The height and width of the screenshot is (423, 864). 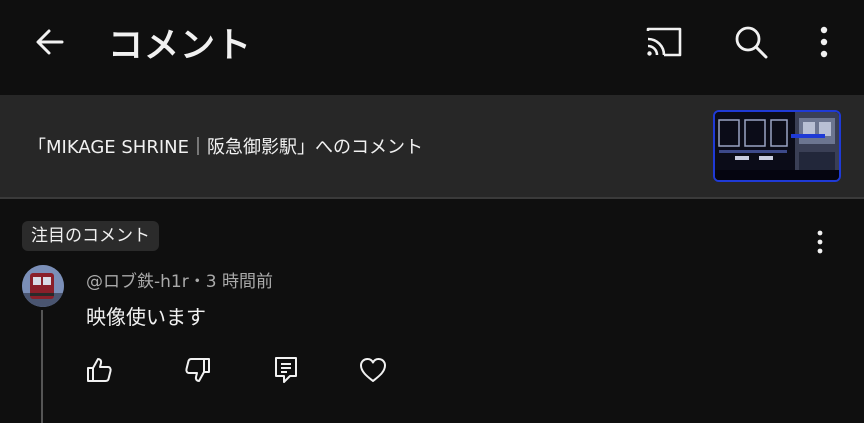 I want to click on thumb-down-icon, so click(x=197, y=370).